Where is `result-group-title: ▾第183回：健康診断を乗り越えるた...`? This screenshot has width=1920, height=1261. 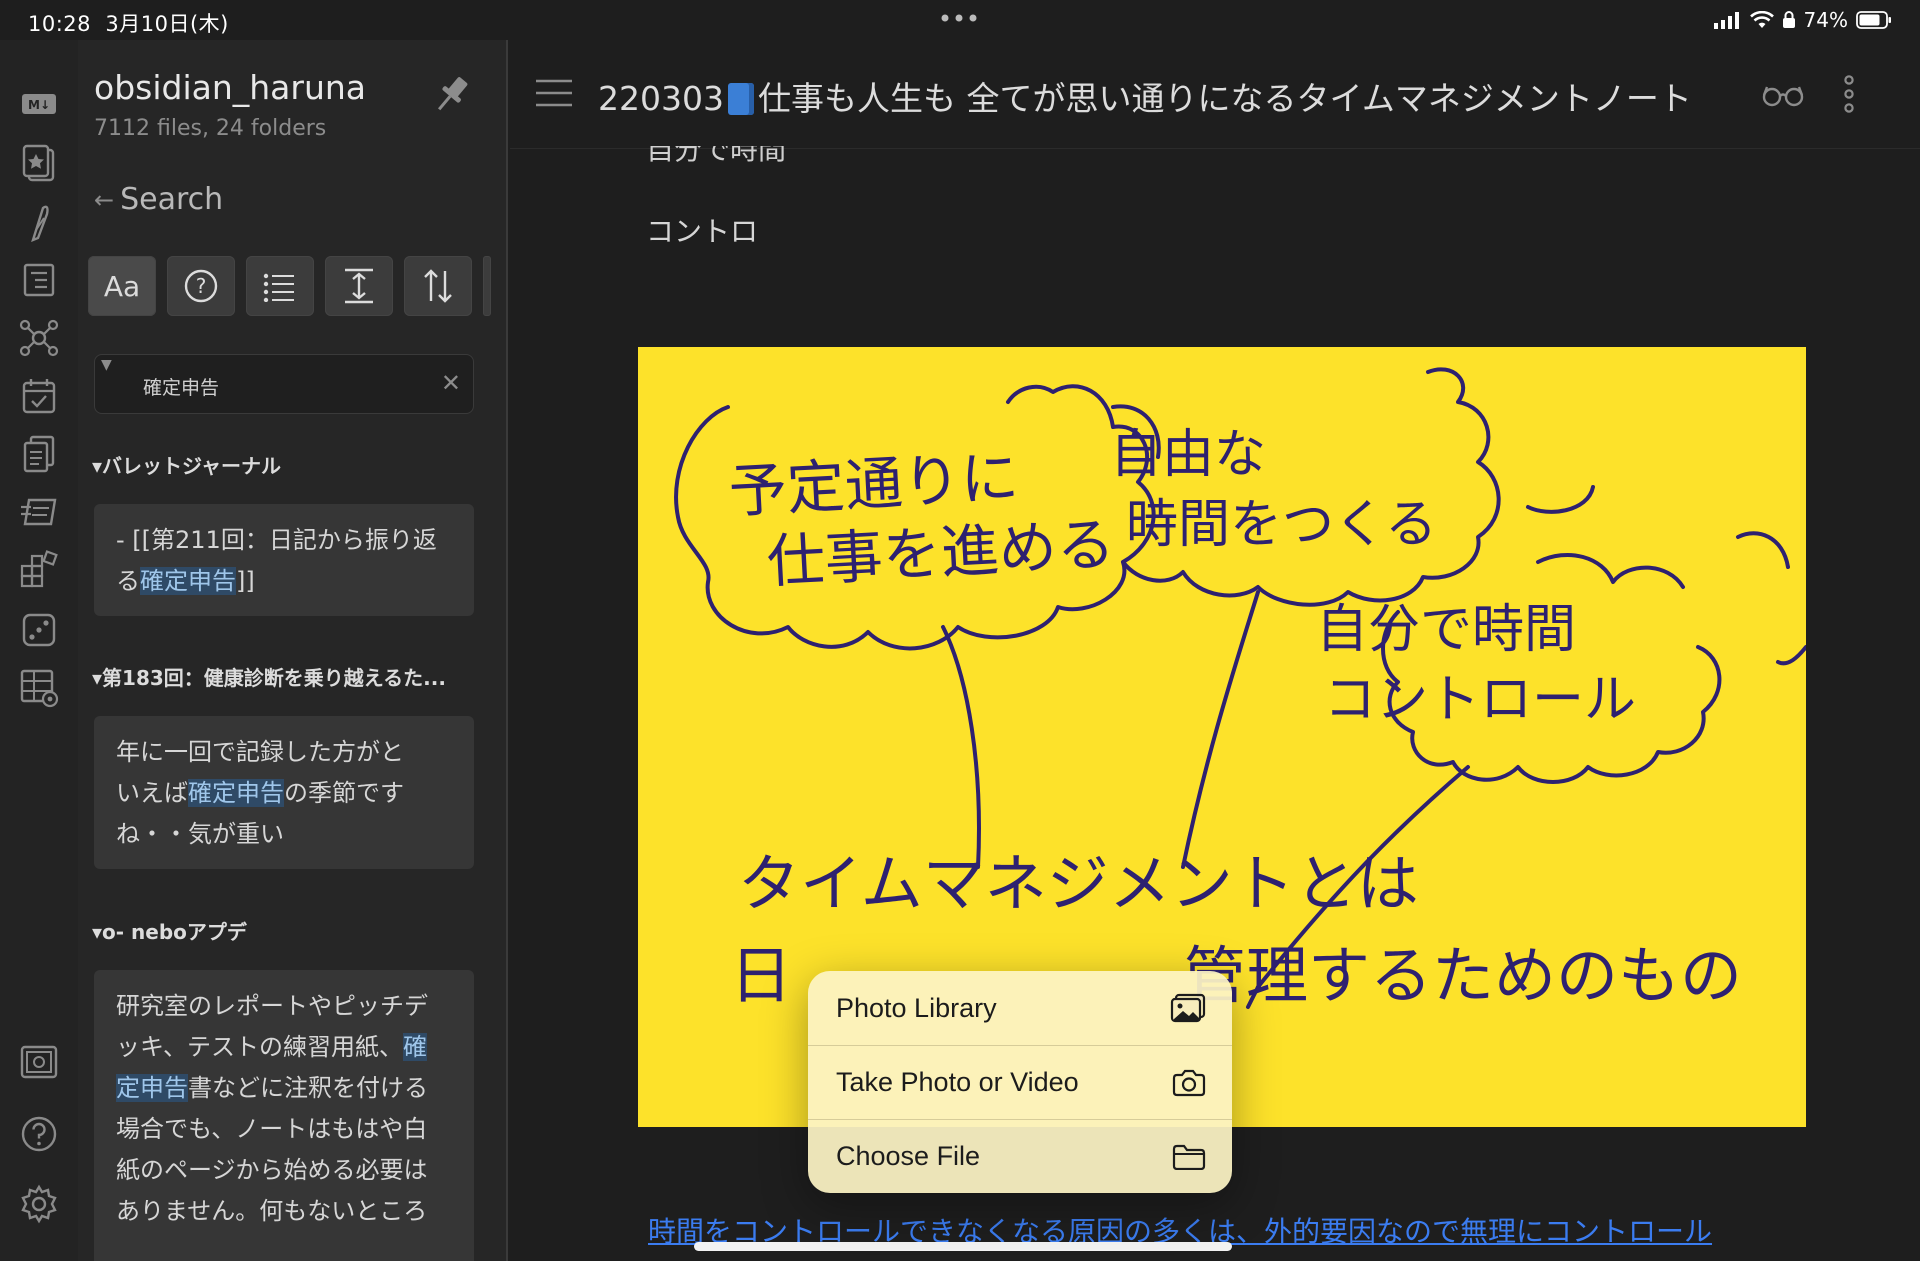 result-group-title: ▾第183回：健康診断を乗り越えるた... is located at coordinates (269, 676).